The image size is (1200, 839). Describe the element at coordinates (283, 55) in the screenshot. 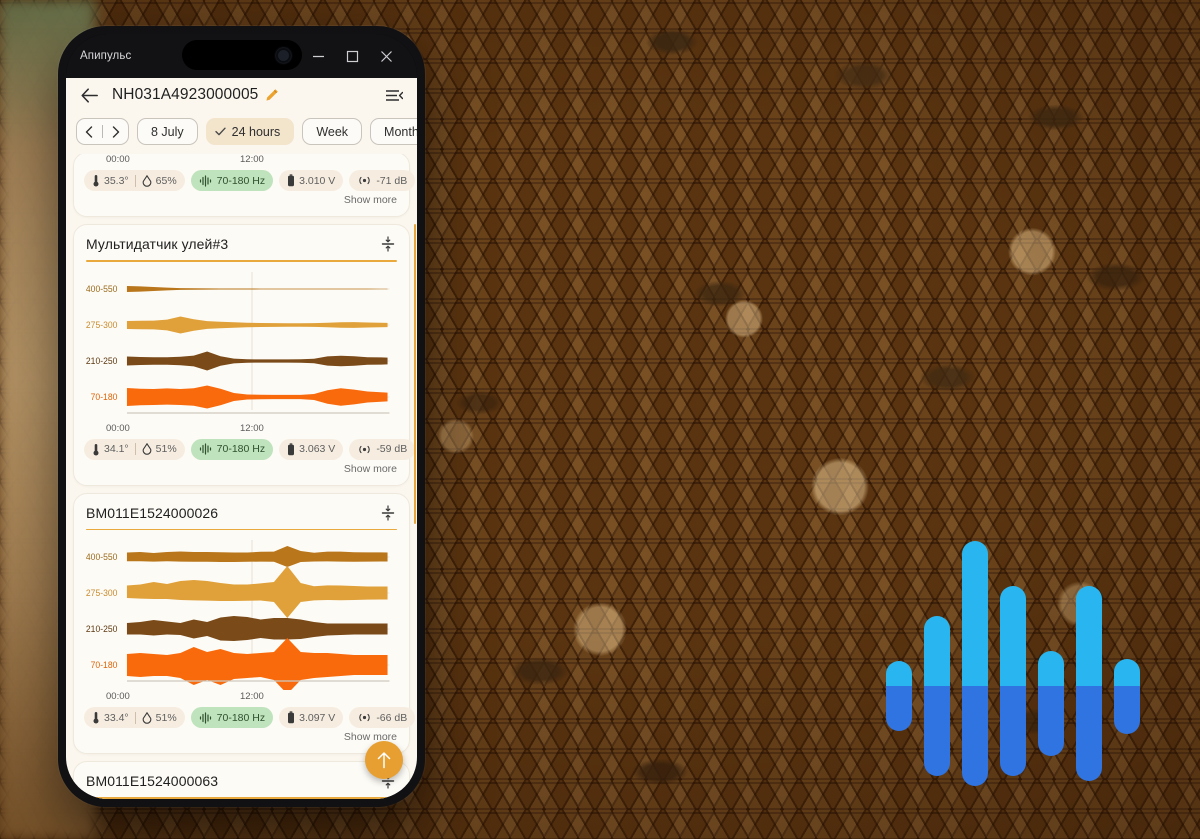

I see `front-camera-icon` at that location.